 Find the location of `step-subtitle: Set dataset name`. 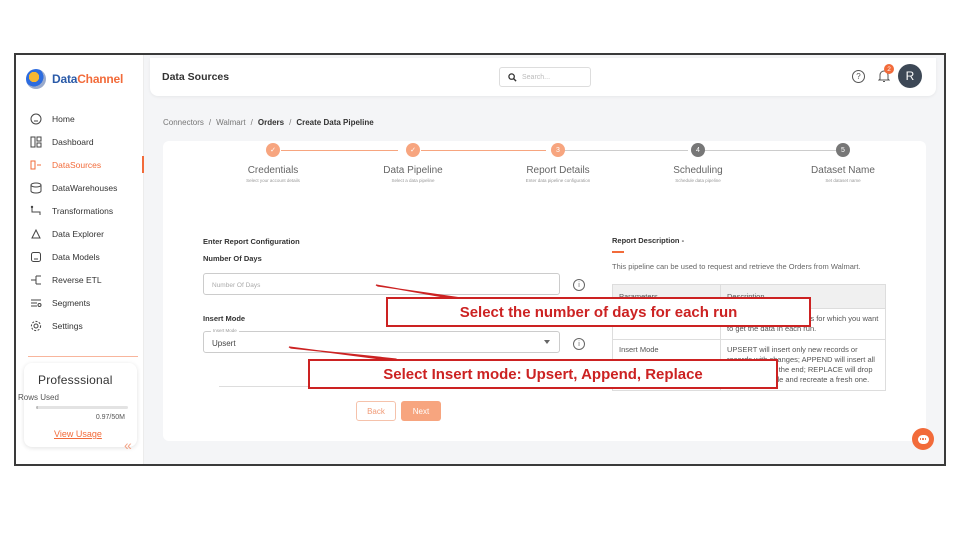

step-subtitle: Set dataset name is located at coordinates (843, 180).